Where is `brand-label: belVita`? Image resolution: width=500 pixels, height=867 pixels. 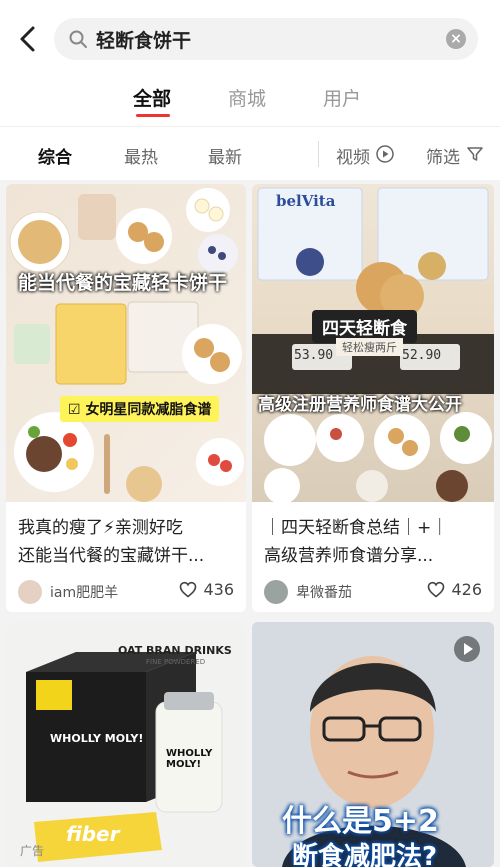
brand-label: belVita is located at coordinates (306, 201).